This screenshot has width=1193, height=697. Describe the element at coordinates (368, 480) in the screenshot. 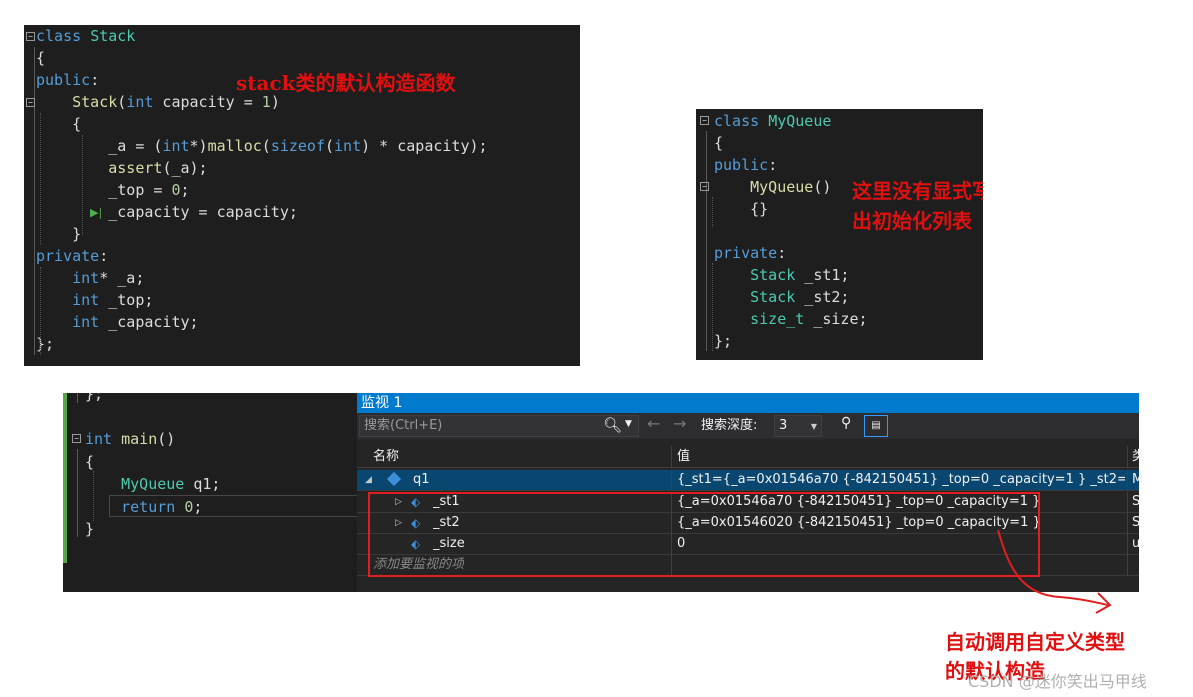

I see `expanded-arrow-icon: ◢` at that location.